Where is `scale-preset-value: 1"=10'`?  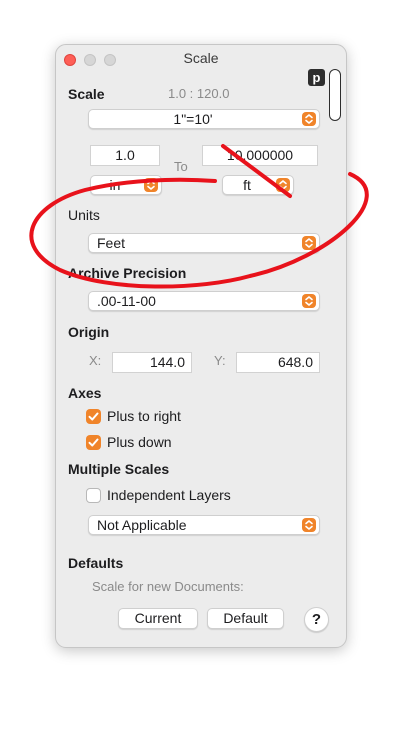 scale-preset-value: 1"=10' is located at coordinates (193, 119).